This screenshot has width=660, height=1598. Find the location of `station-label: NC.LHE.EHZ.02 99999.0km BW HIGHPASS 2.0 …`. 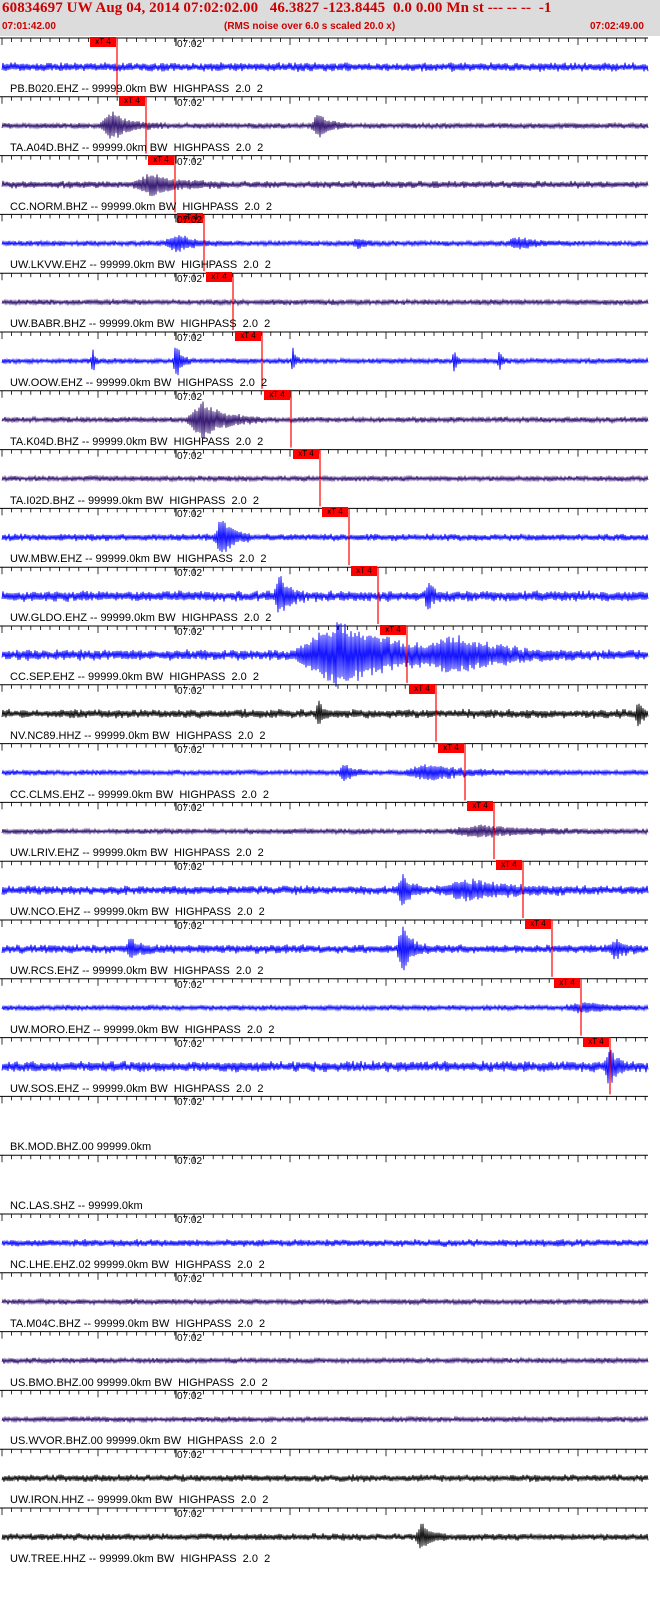

station-label: NC.LHE.EHZ.02 99999.0km BW HIGHPASS 2.0 … is located at coordinates (137, 1265).